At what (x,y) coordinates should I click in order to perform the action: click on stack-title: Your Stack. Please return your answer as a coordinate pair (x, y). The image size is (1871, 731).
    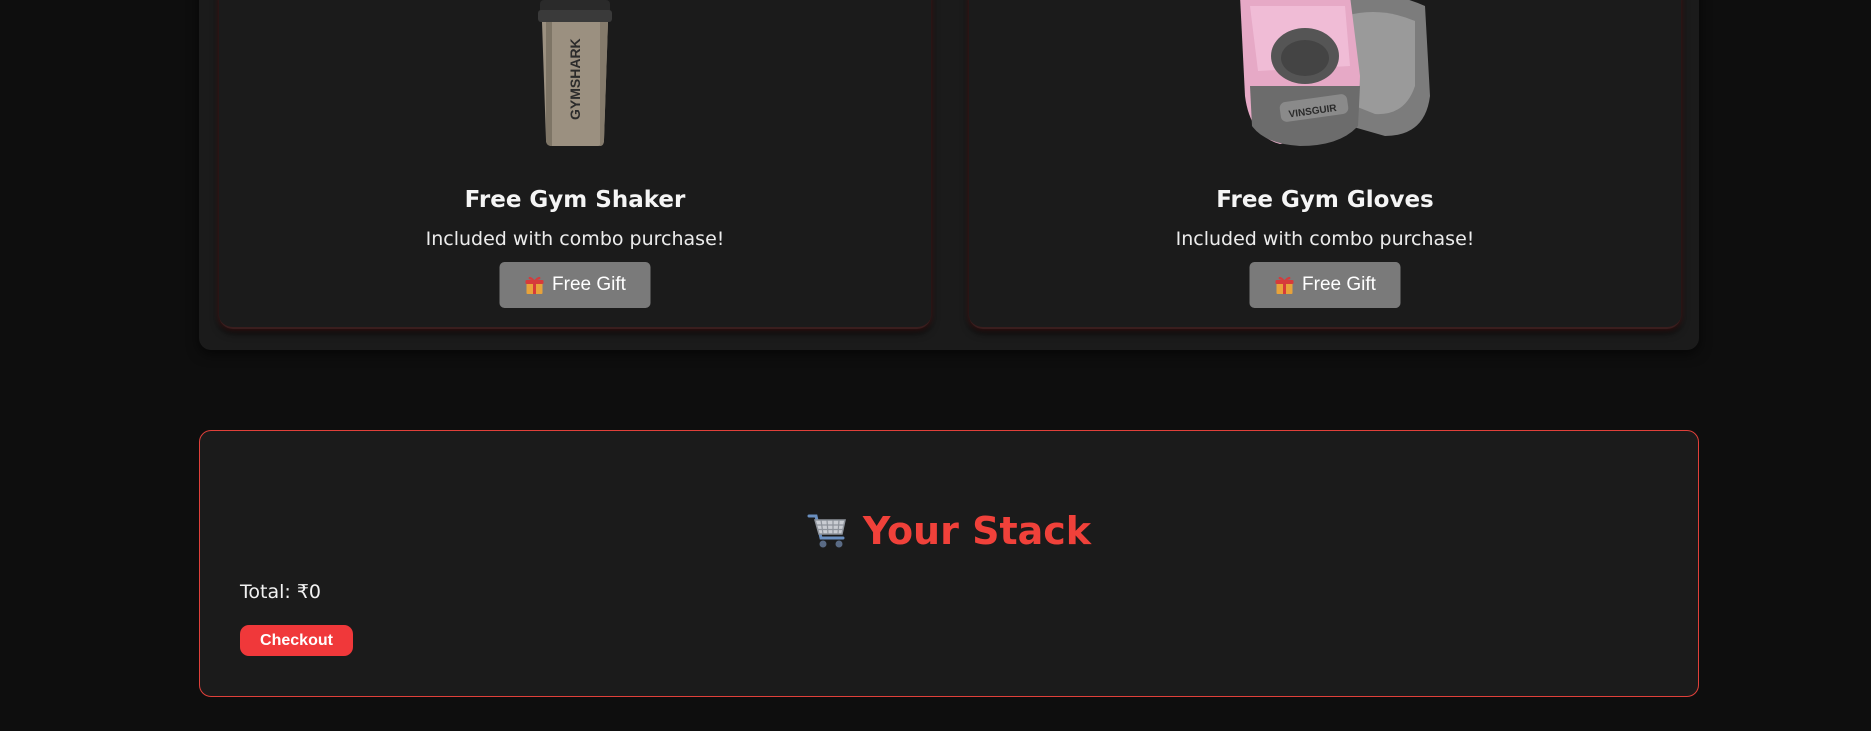
    Looking at the image, I should click on (977, 531).